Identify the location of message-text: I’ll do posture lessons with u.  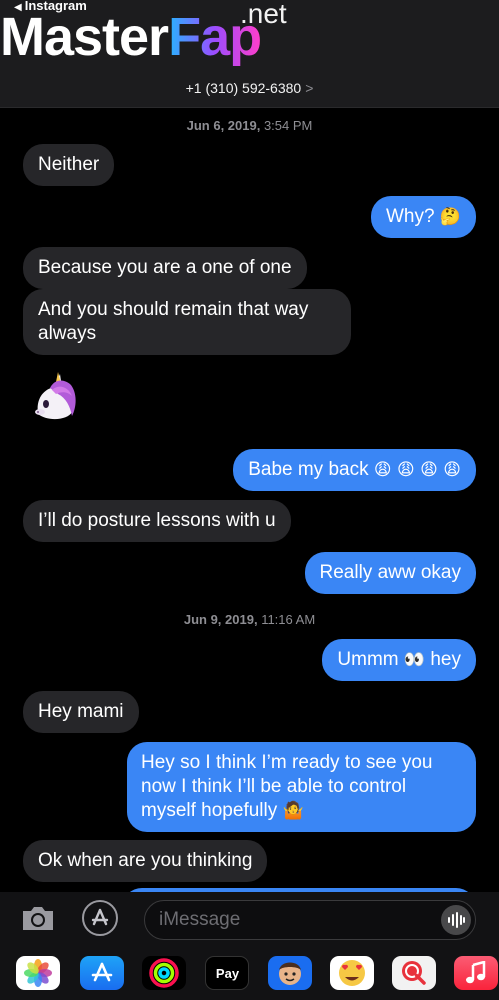
(157, 520).